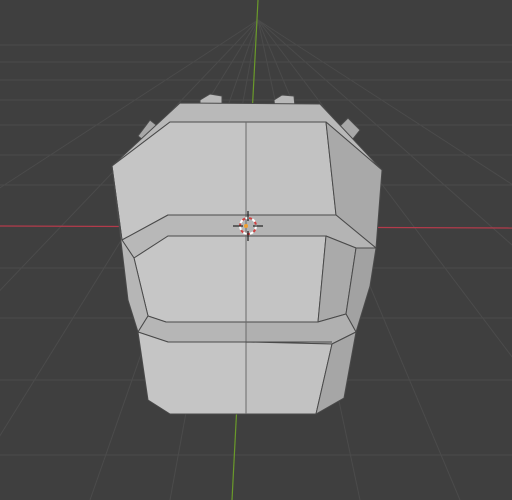  What do you see at coordinates (246, 226) in the screenshot?
I see `object-origin-icon` at bounding box center [246, 226].